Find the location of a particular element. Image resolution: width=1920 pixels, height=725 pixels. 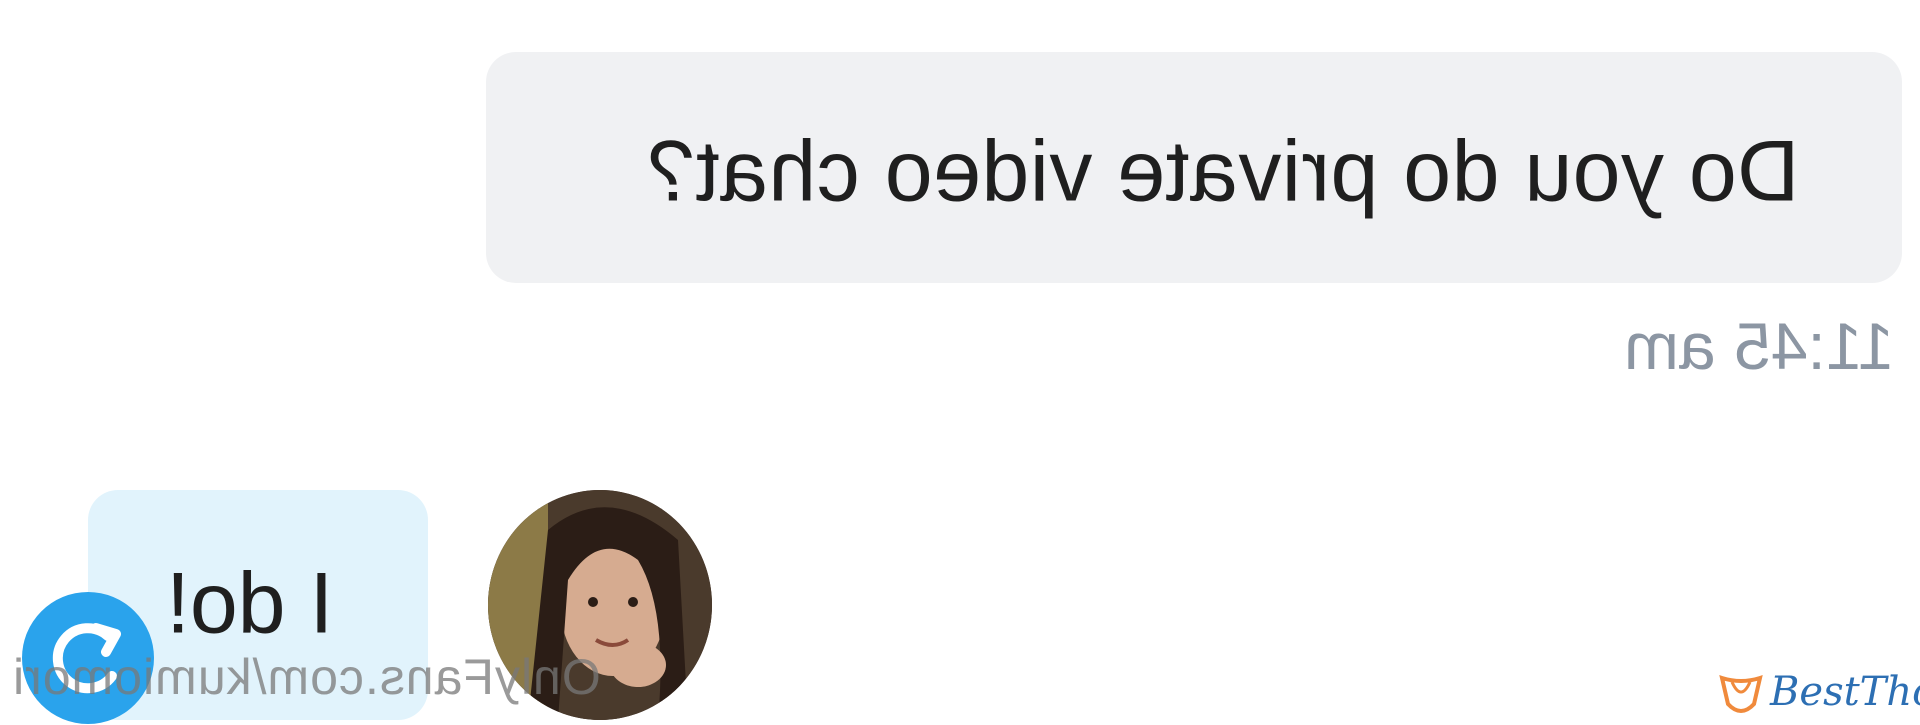

brand-logo: BestThot is located at coordinates (1818, 692).